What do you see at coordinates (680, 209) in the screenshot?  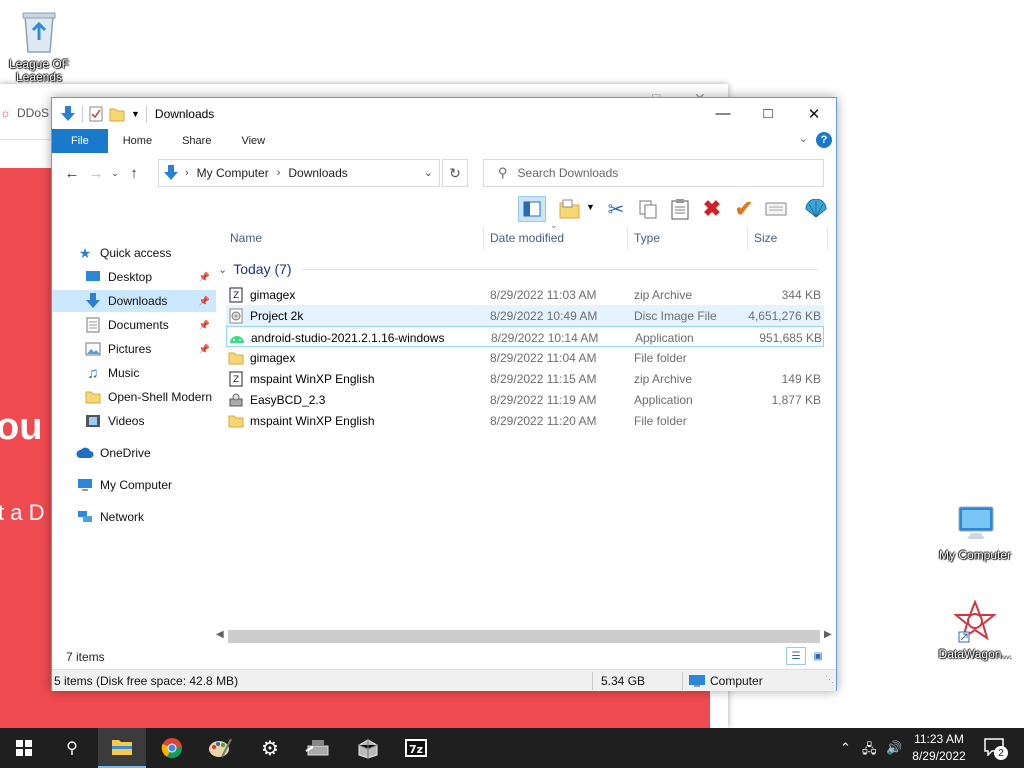 I see `paste-button` at bounding box center [680, 209].